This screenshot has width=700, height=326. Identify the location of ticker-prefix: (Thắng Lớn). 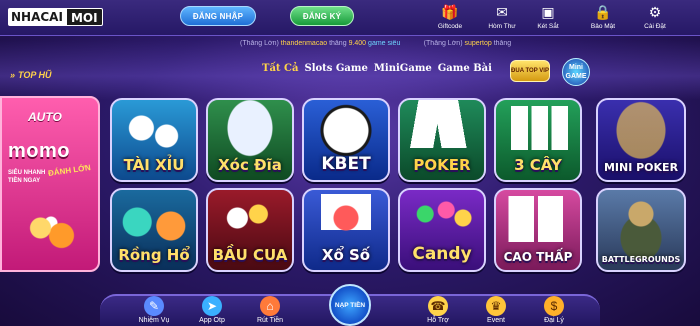
(259, 43).